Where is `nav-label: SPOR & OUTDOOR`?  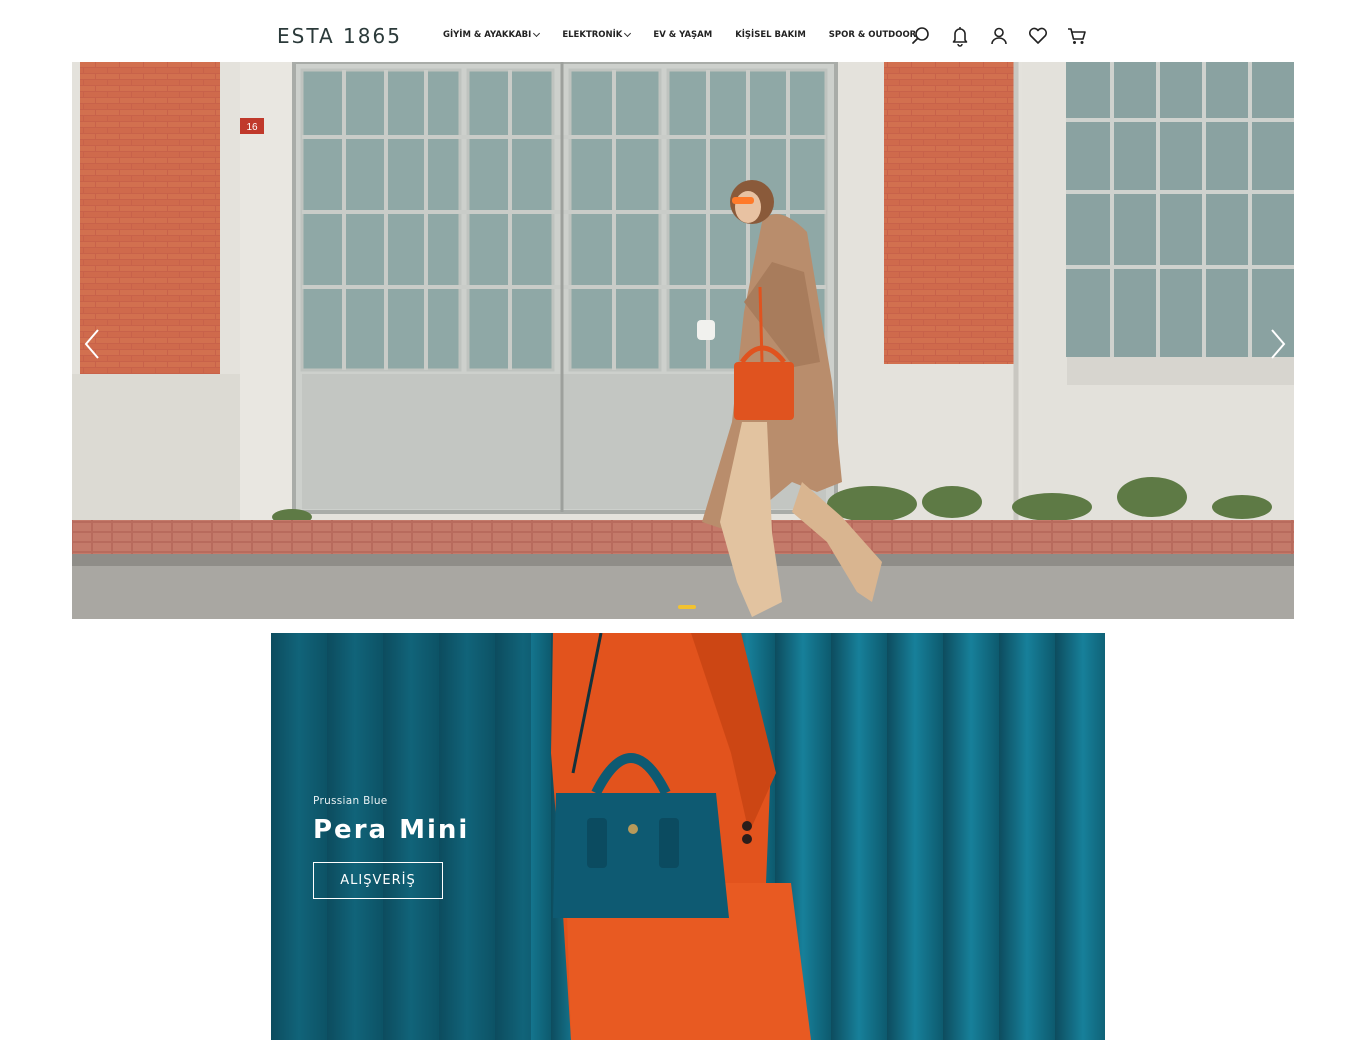 nav-label: SPOR & OUTDOOR is located at coordinates (872, 35).